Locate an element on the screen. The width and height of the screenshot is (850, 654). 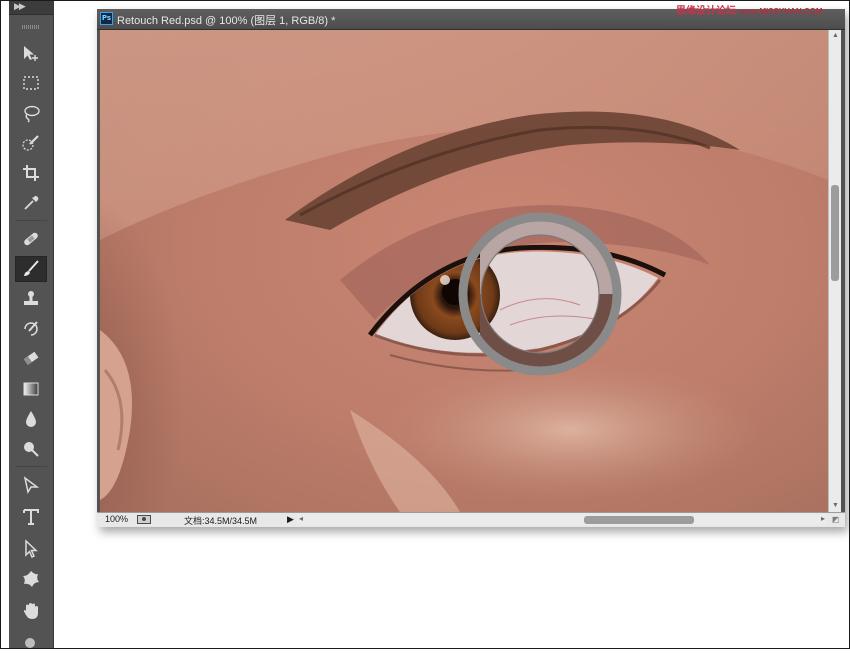
eraser-icon is located at coordinates (31, 358).